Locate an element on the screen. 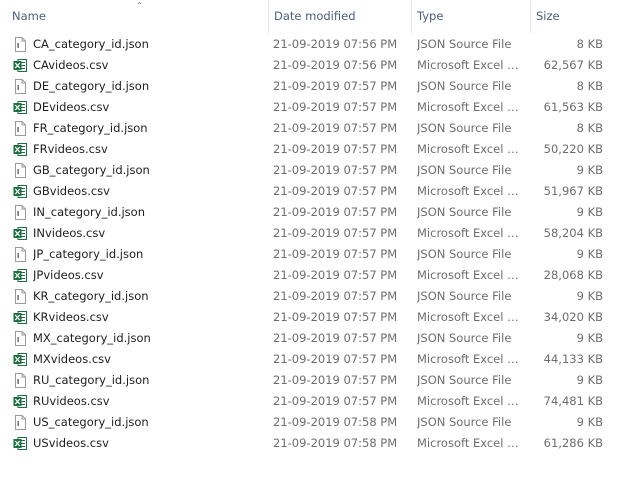  file-size: 50,220 KB is located at coordinates (573, 149).